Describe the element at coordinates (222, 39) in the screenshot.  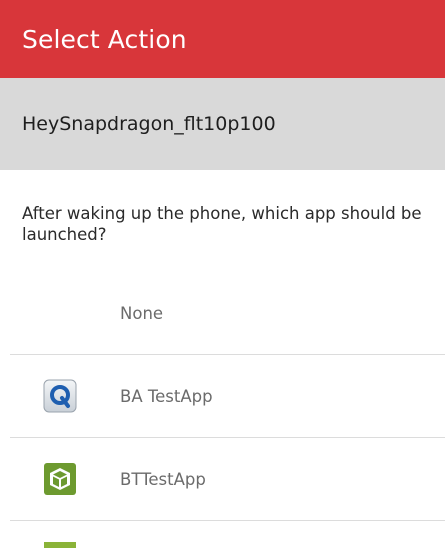
I see `dialog-title-bar: Select Action` at that location.